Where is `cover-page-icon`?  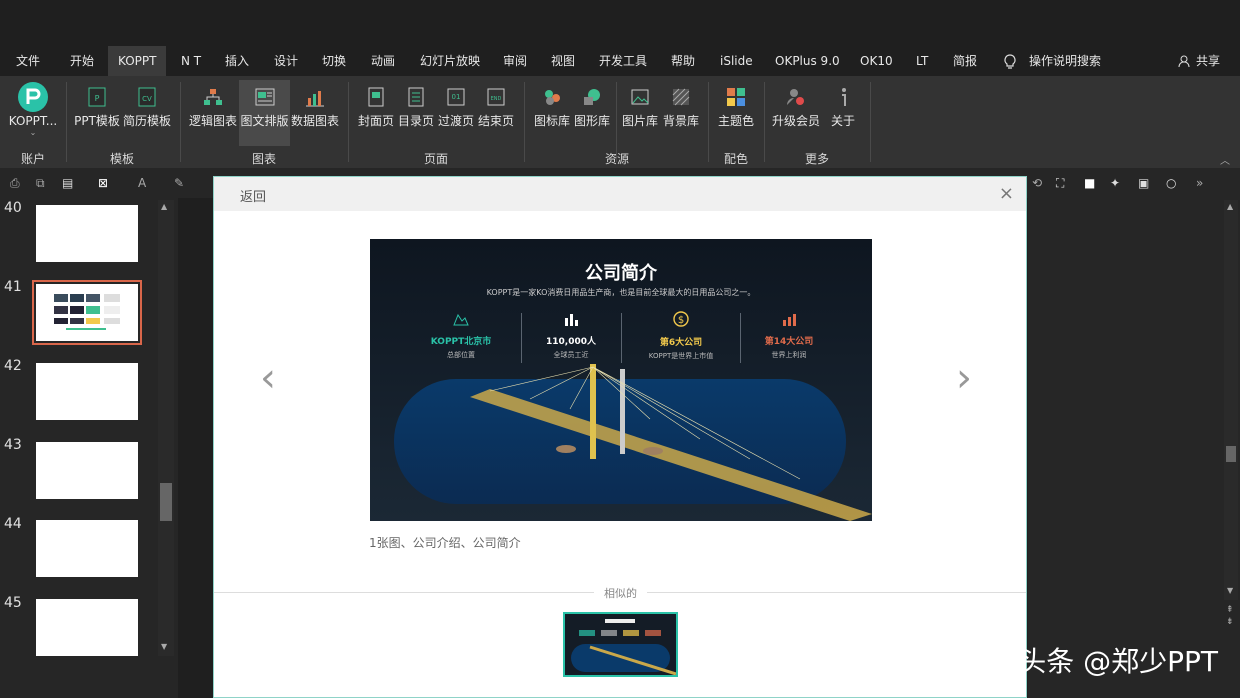
cover-page-icon is located at coordinates (376, 97).